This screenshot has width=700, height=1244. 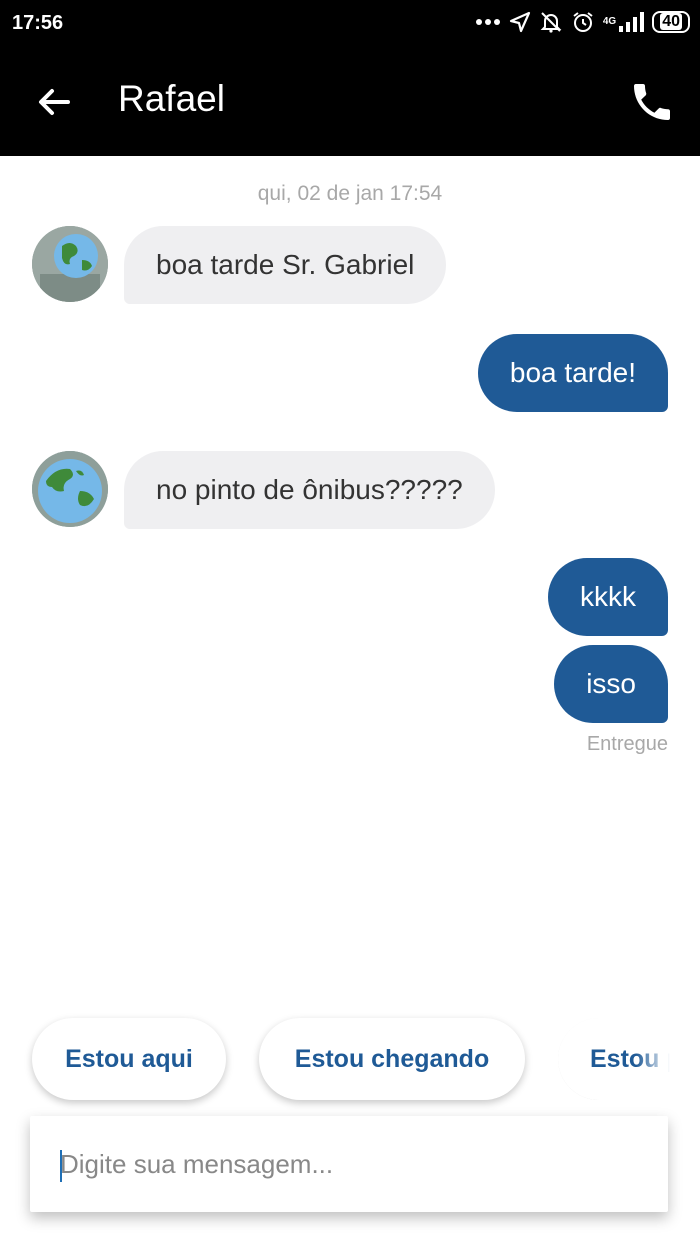 What do you see at coordinates (61, 1166) in the screenshot?
I see `text-cursor` at bounding box center [61, 1166].